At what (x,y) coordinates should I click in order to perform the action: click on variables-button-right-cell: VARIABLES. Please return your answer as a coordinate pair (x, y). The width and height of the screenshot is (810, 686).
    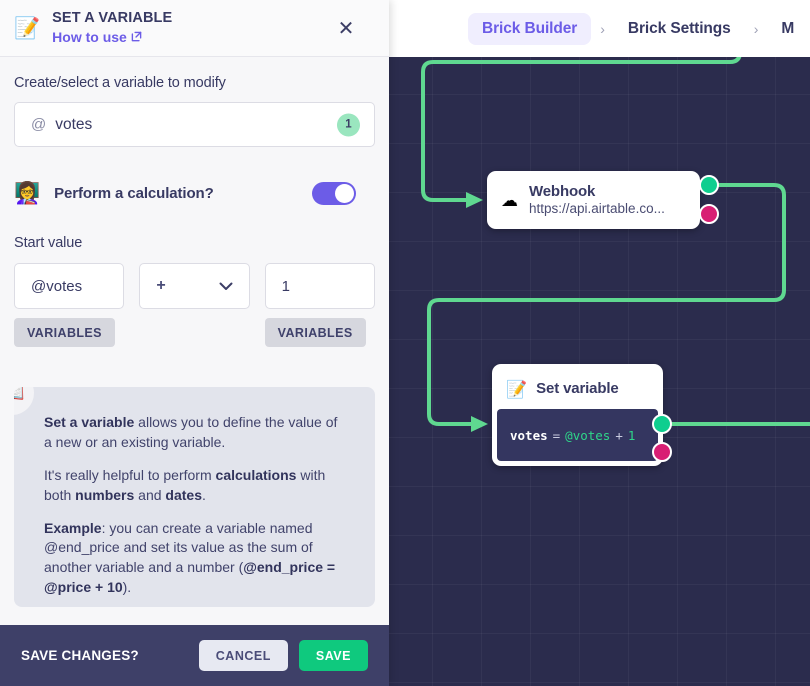
    Looking at the image, I should click on (319, 328).